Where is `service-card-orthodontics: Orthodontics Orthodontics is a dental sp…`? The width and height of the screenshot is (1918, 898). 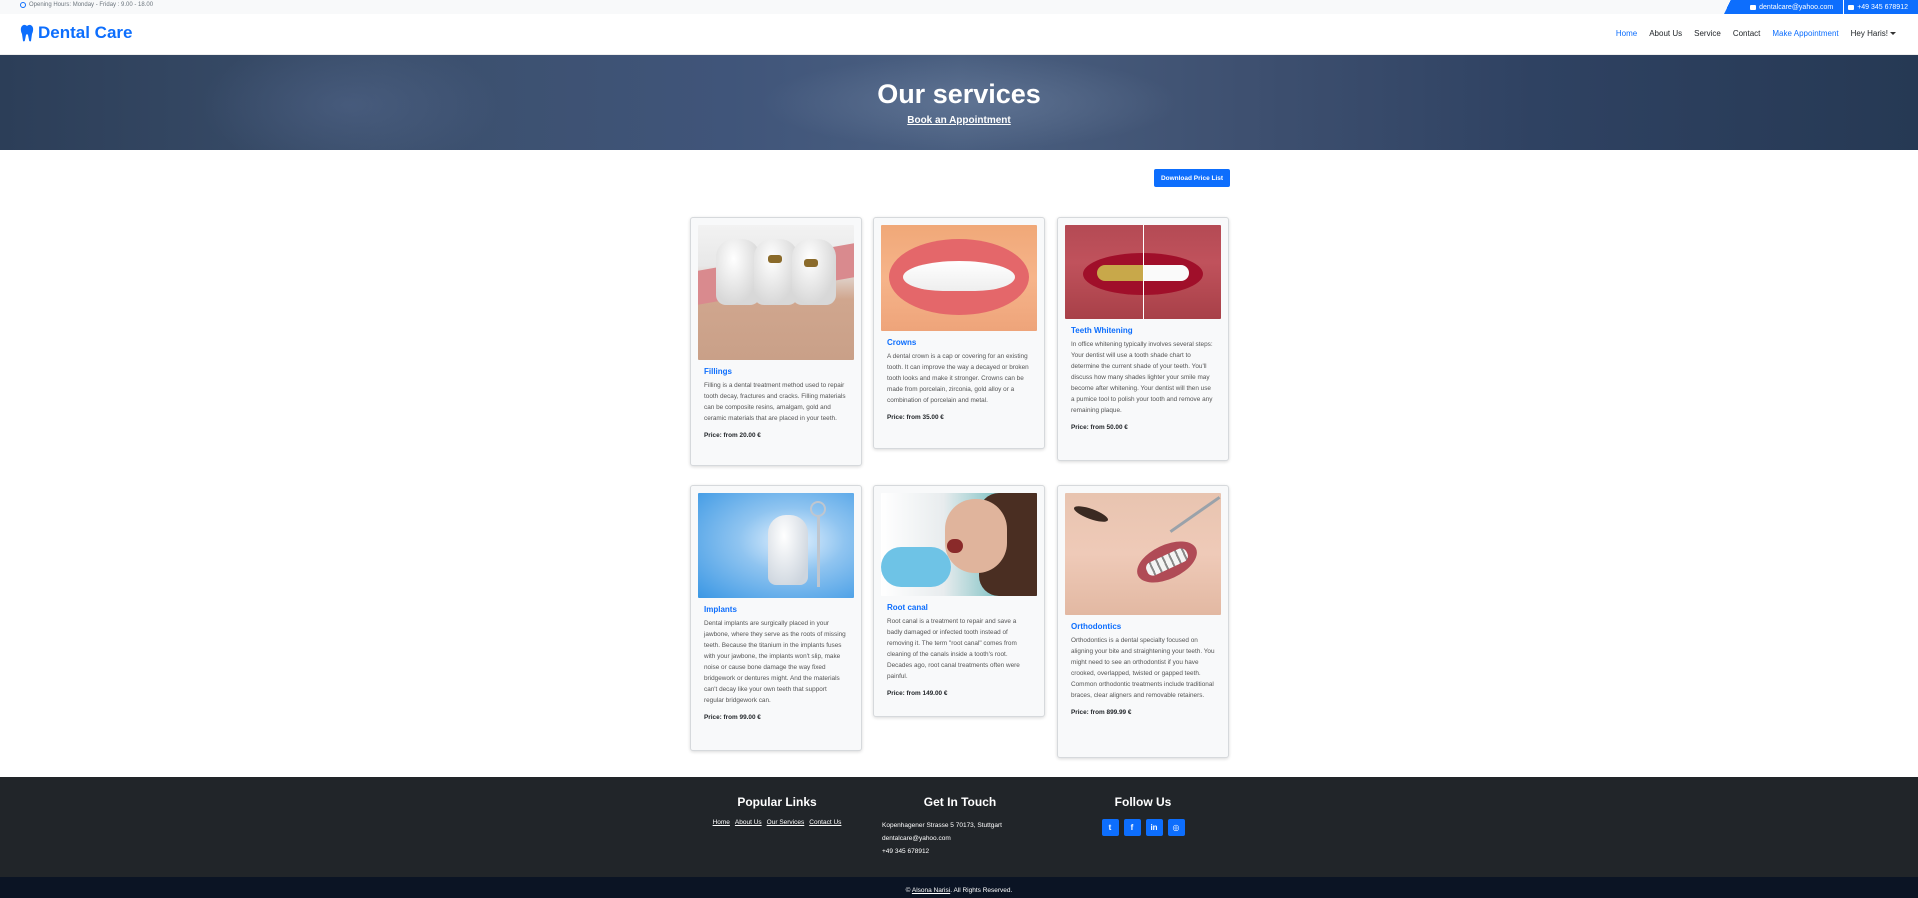
service-card-orthodontics: Orthodontics Orthodontics is a dental sp… is located at coordinates (1143, 621).